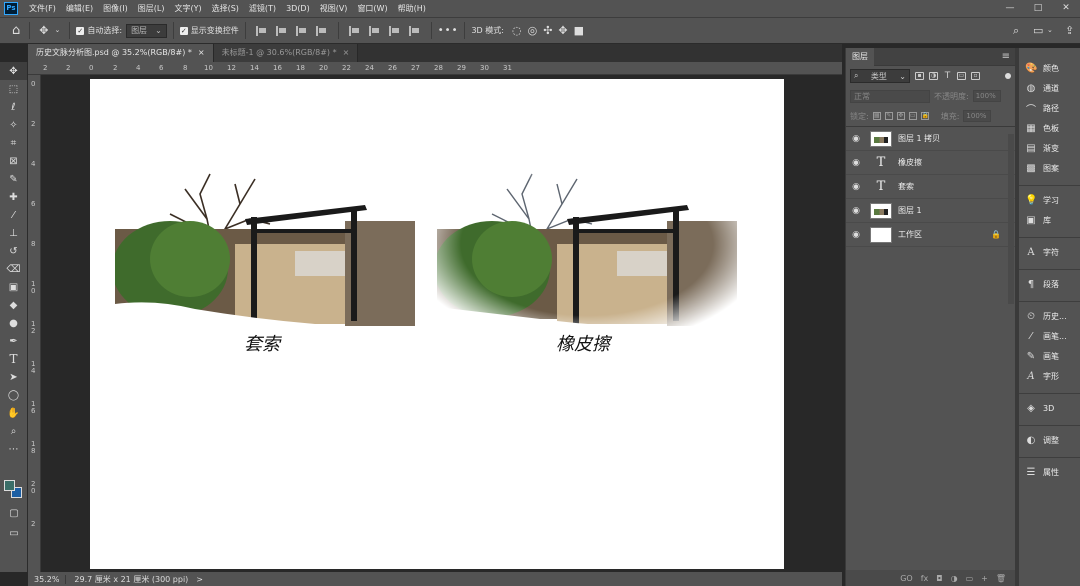 This screenshot has width=1080, height=586. What do you see at coordinates (79, 8) in the screenshot?
I see `menu-edit: 编辑(E)` at bounding box center [79, 8].